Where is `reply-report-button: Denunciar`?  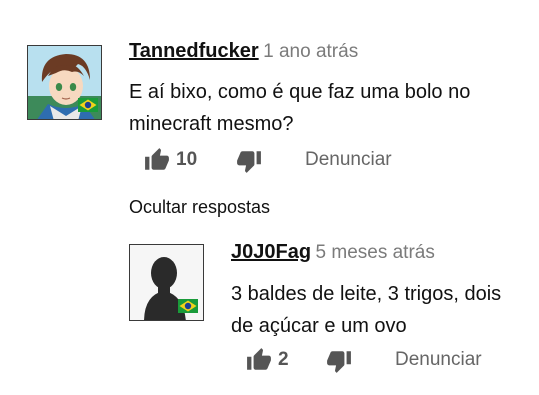
reply-report-button: Denunciar is located at coordinates (438, 360).